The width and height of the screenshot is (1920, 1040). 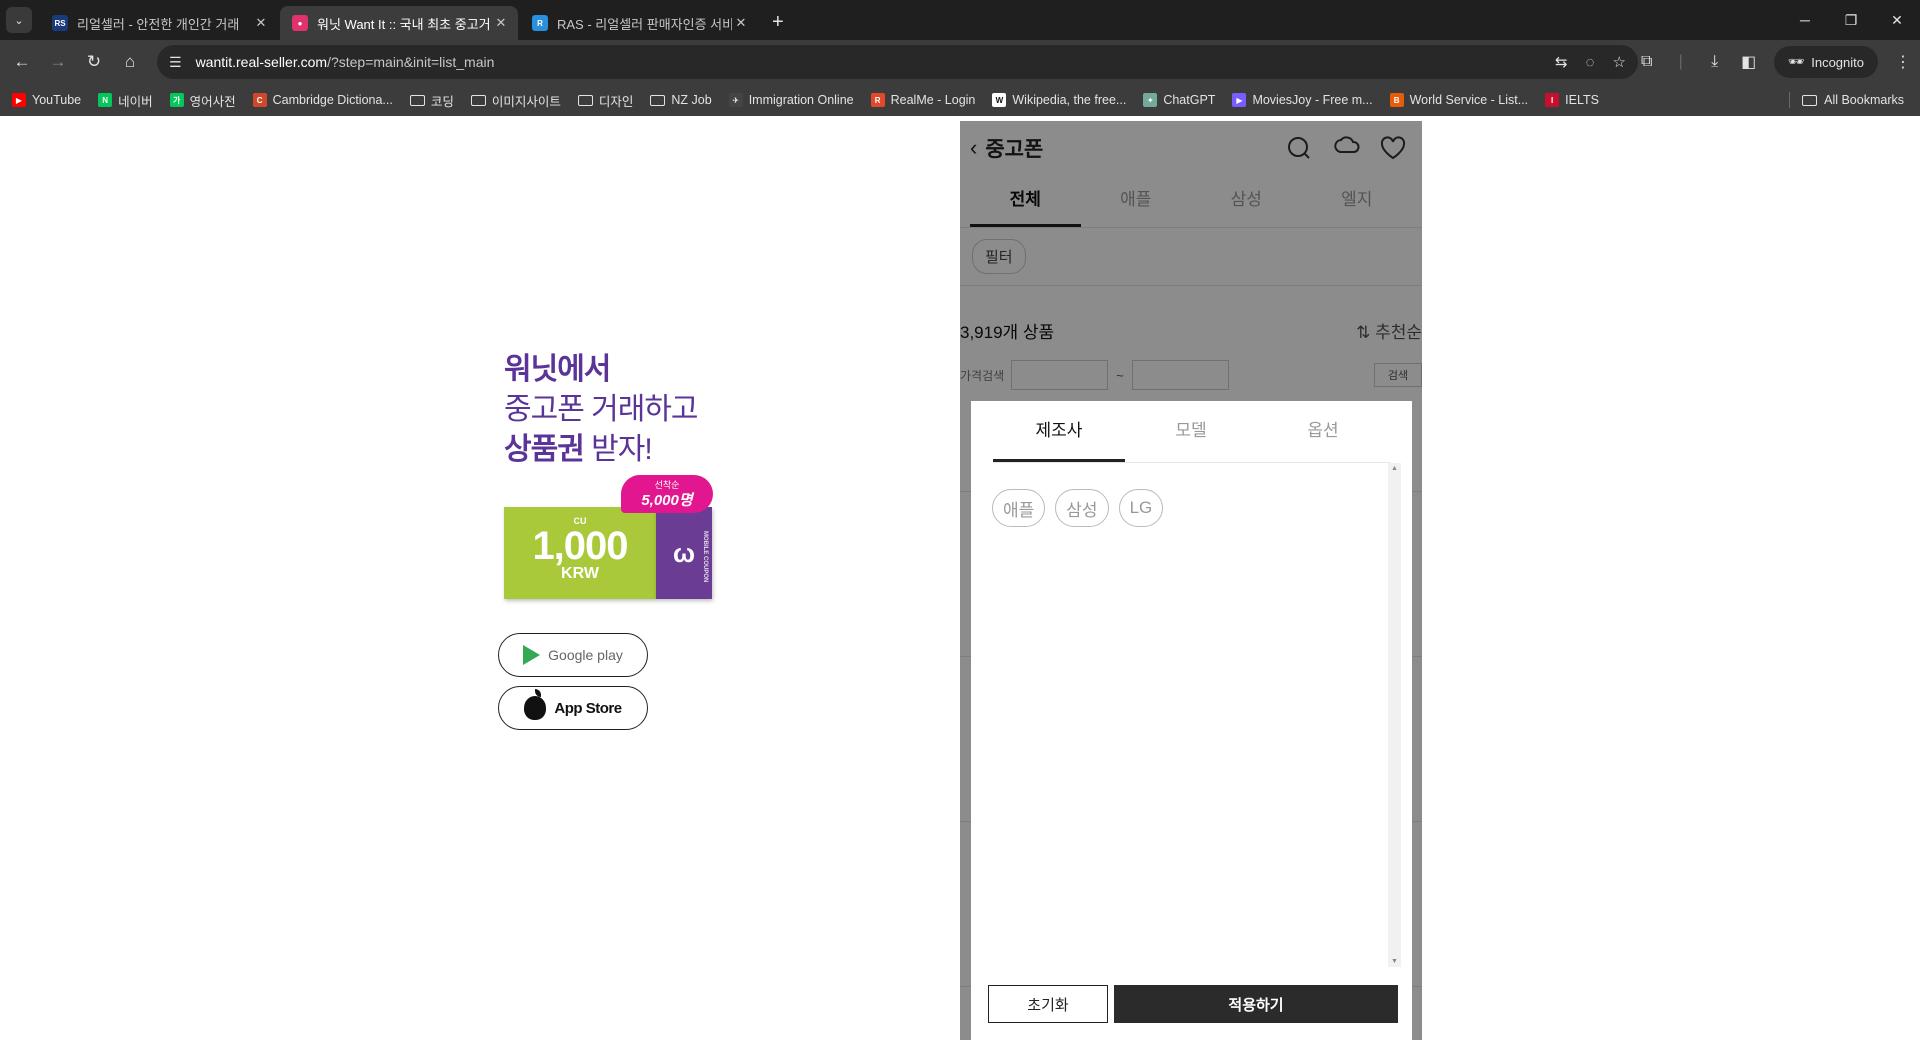 I want to click on bookmark-item: NZ Job, so click(x=681, y=100).